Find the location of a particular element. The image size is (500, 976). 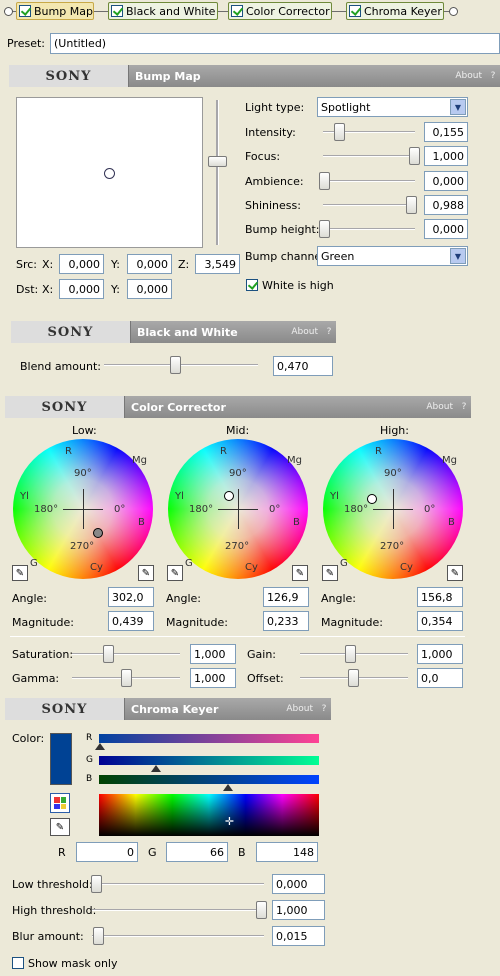

palette-cell is located at coordinates (63, 800).